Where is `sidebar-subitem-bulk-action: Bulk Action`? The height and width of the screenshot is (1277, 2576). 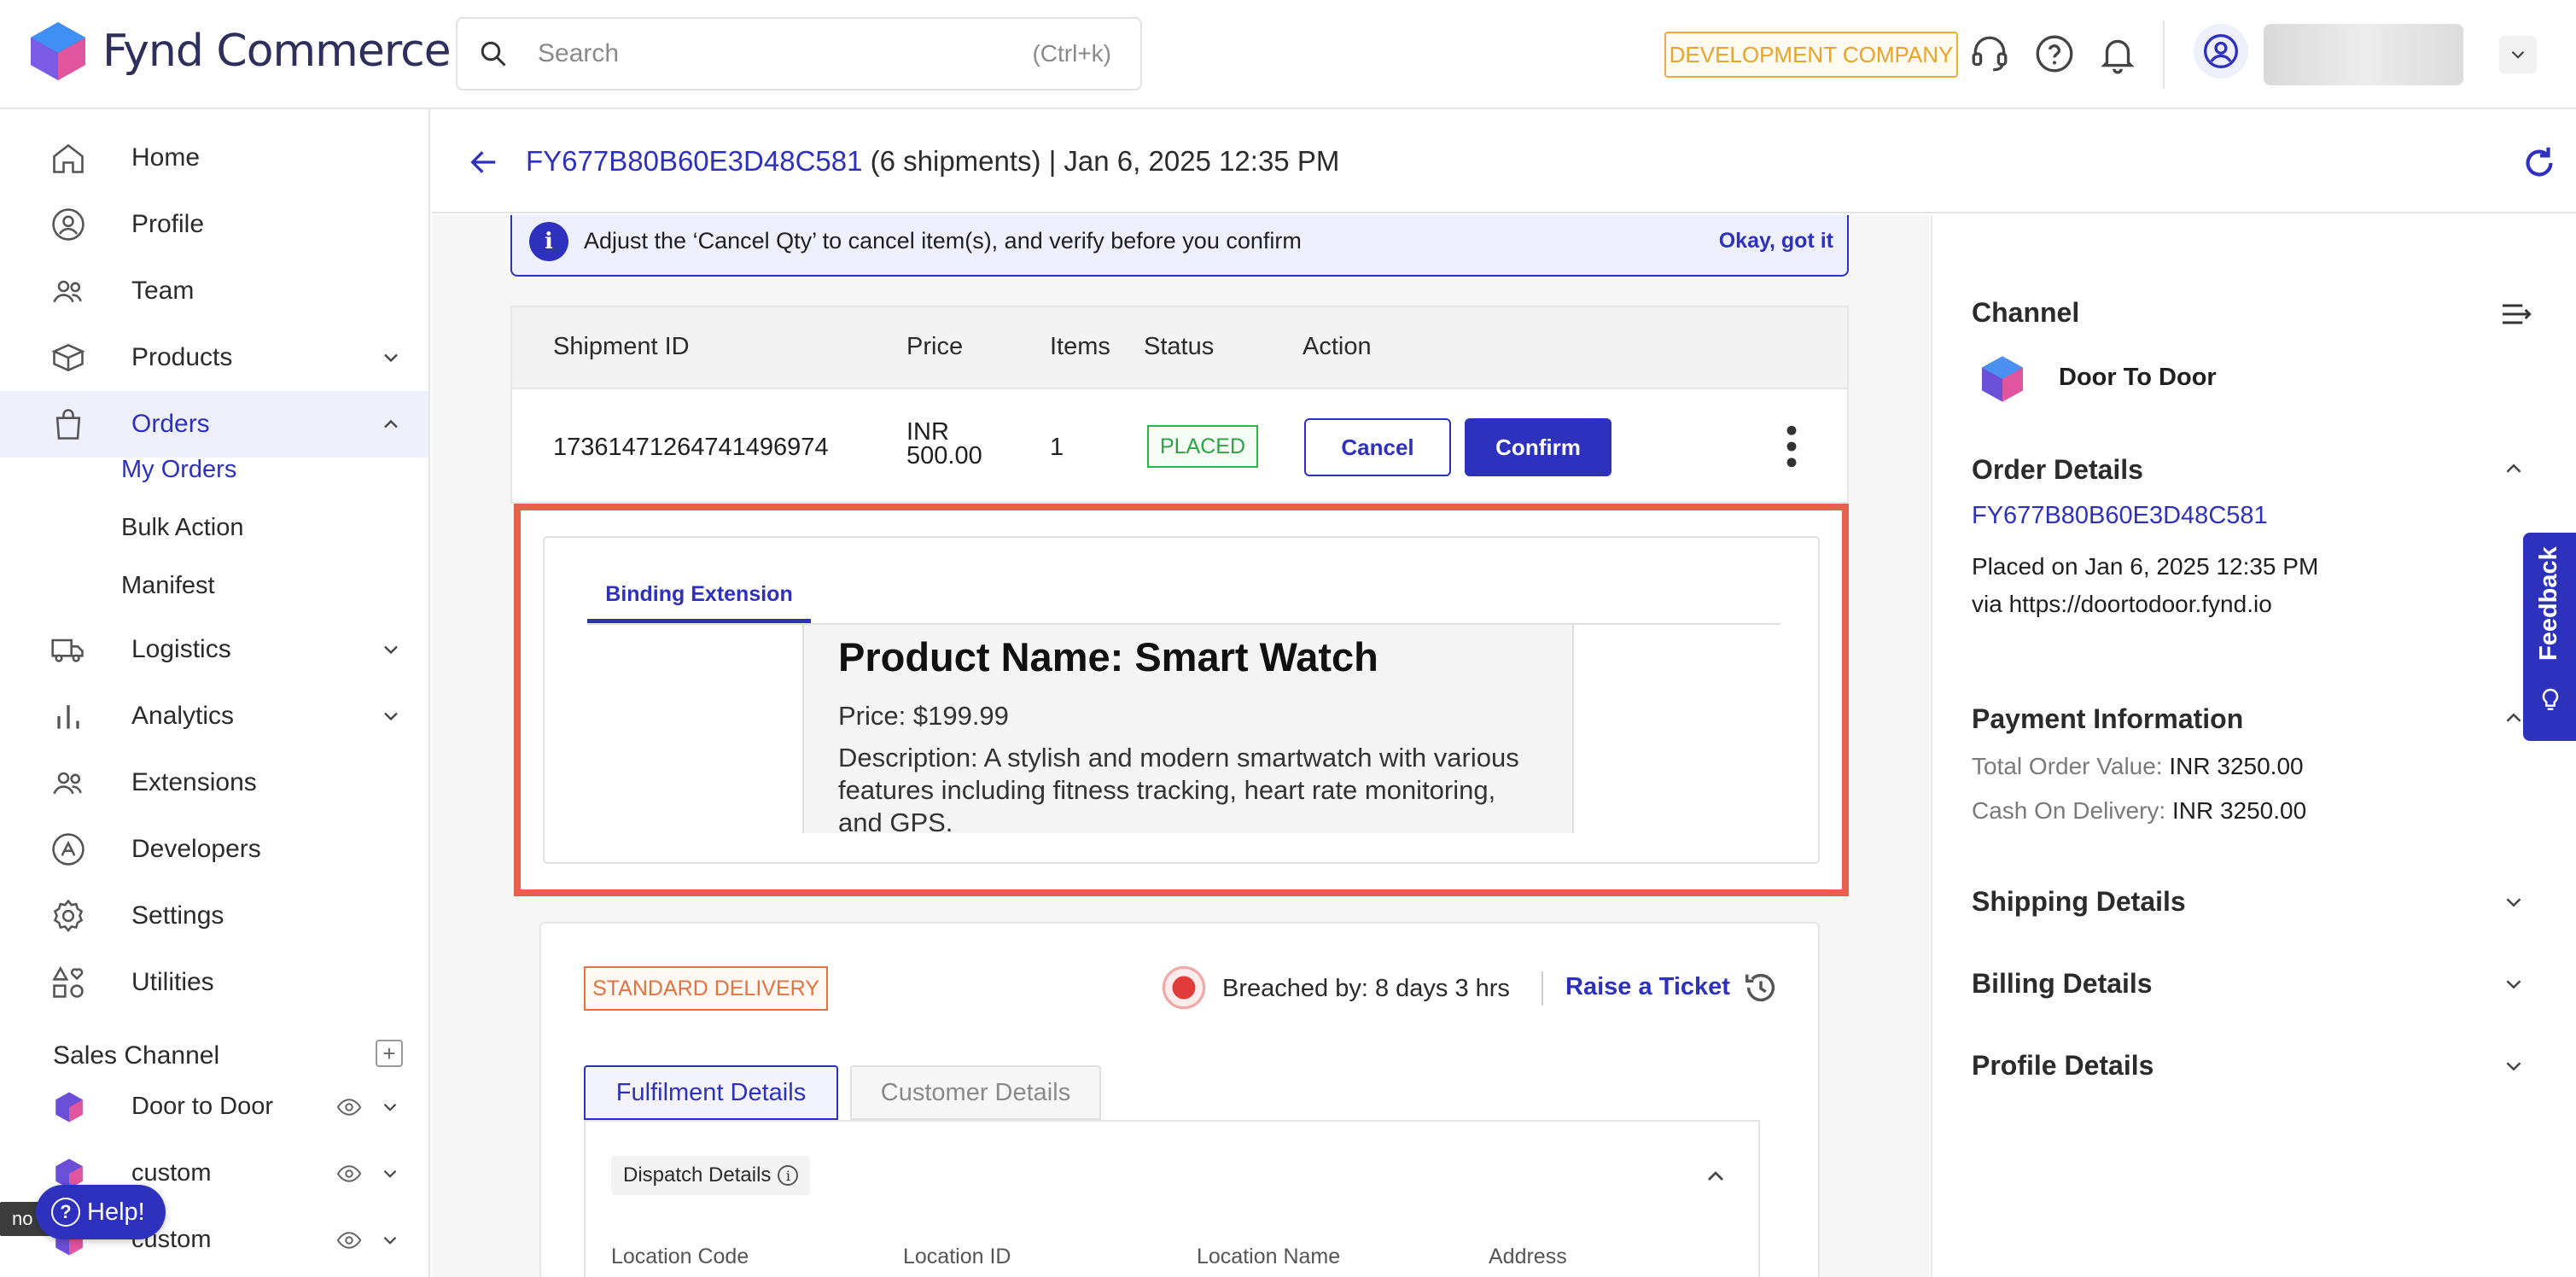 sidebar-subitem-bulk-action: Bulk Action is located at coordinates (182, 528).